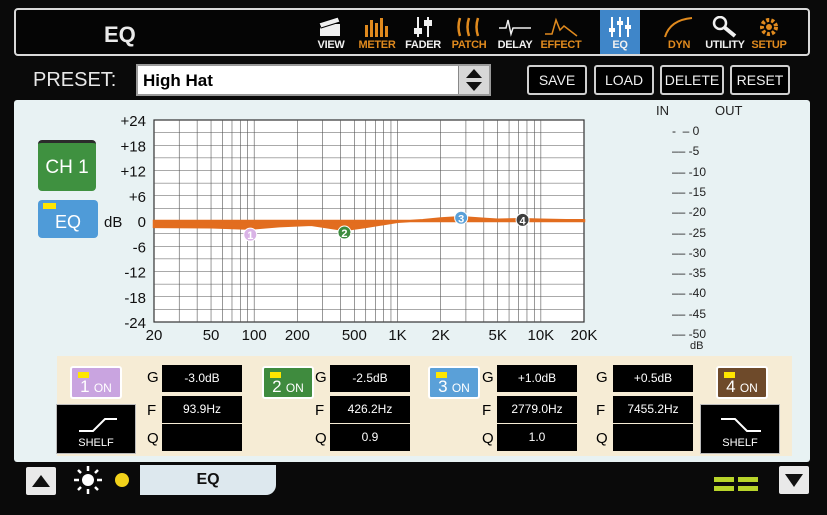 This screenshot has height=515, width=827. I want to click on band-1-shelf-button: SHELF, so click(96, 429).